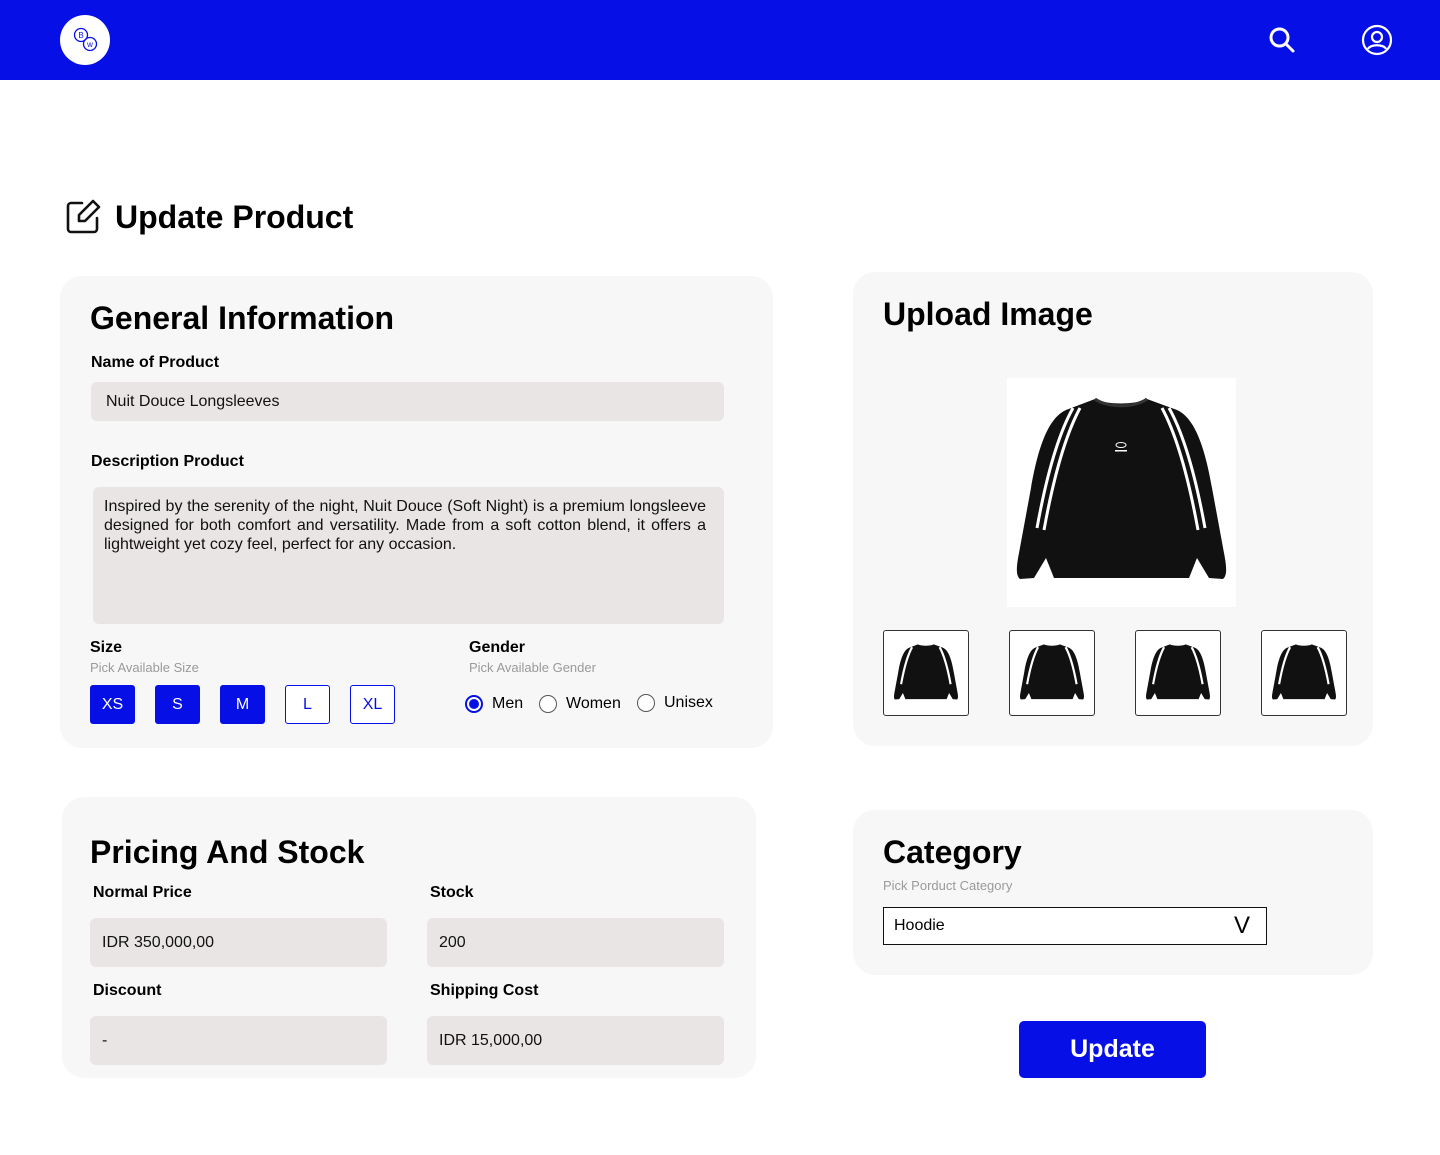  I want to click on shipping-cost-label: Shipping Cost, so click(484, 990).